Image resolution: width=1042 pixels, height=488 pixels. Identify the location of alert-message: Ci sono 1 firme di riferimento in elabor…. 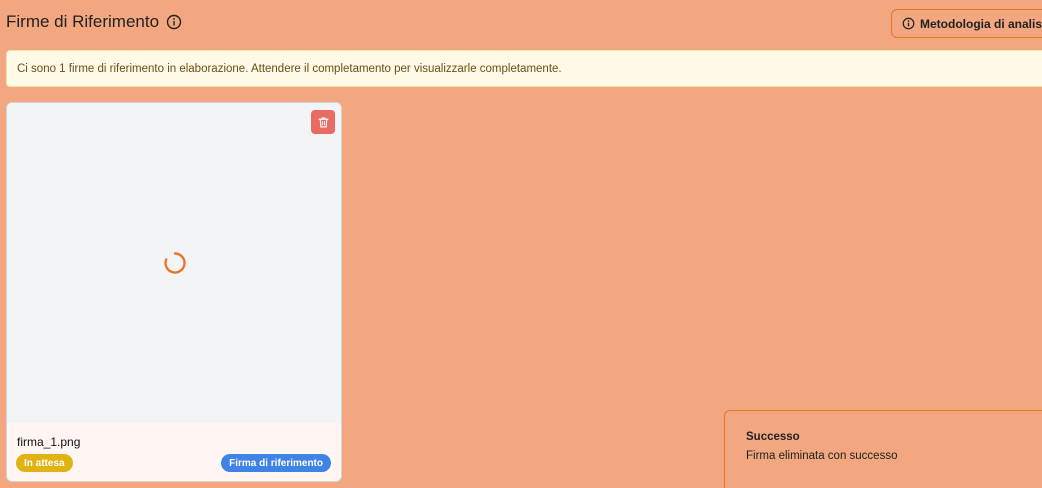
(289, 68).